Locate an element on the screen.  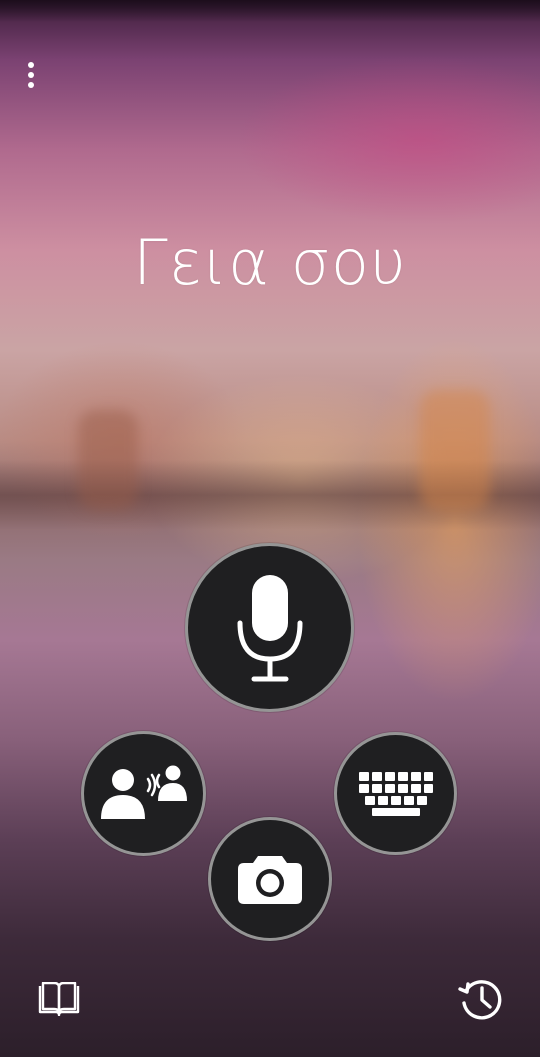
conversation-mode-button is located at coordinates (143, 793).